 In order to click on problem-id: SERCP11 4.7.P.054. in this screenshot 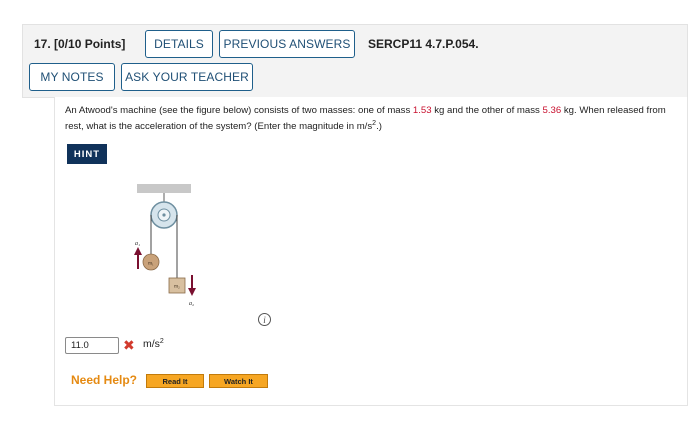, I will do `click(423, 44)`.